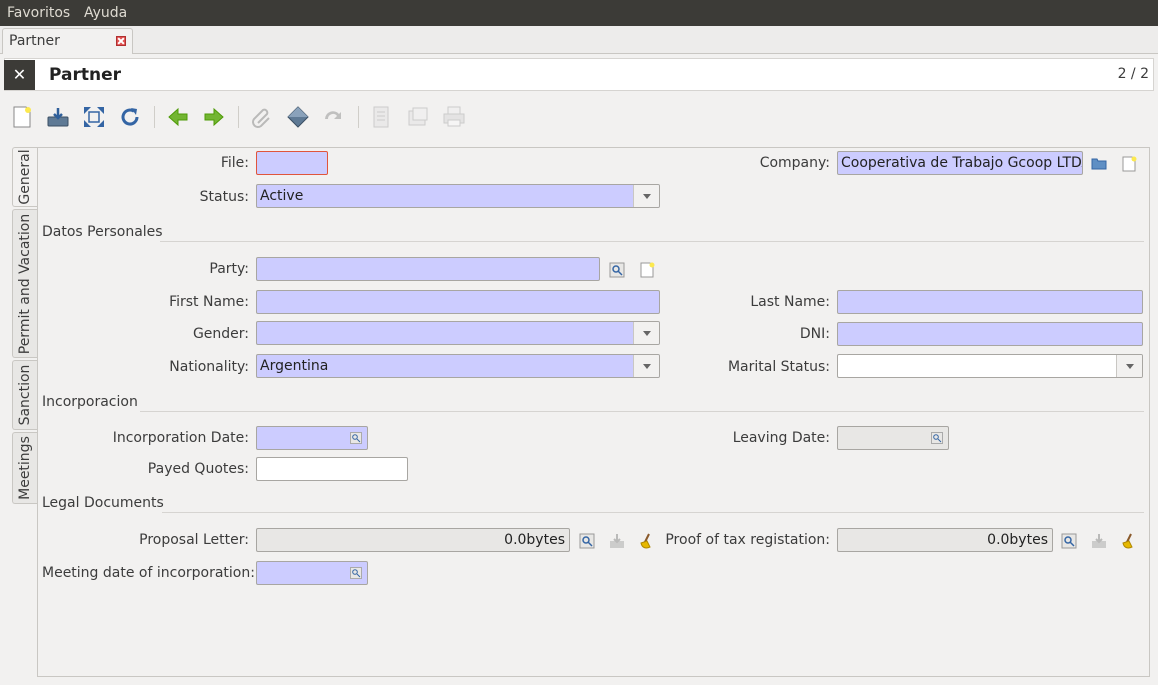 This screenshot has height=685, width=1158. Describe the element at coordinates (747, 540) in the screenshot. I see `proof-tax-label: Proof of tax registation:` at that location.